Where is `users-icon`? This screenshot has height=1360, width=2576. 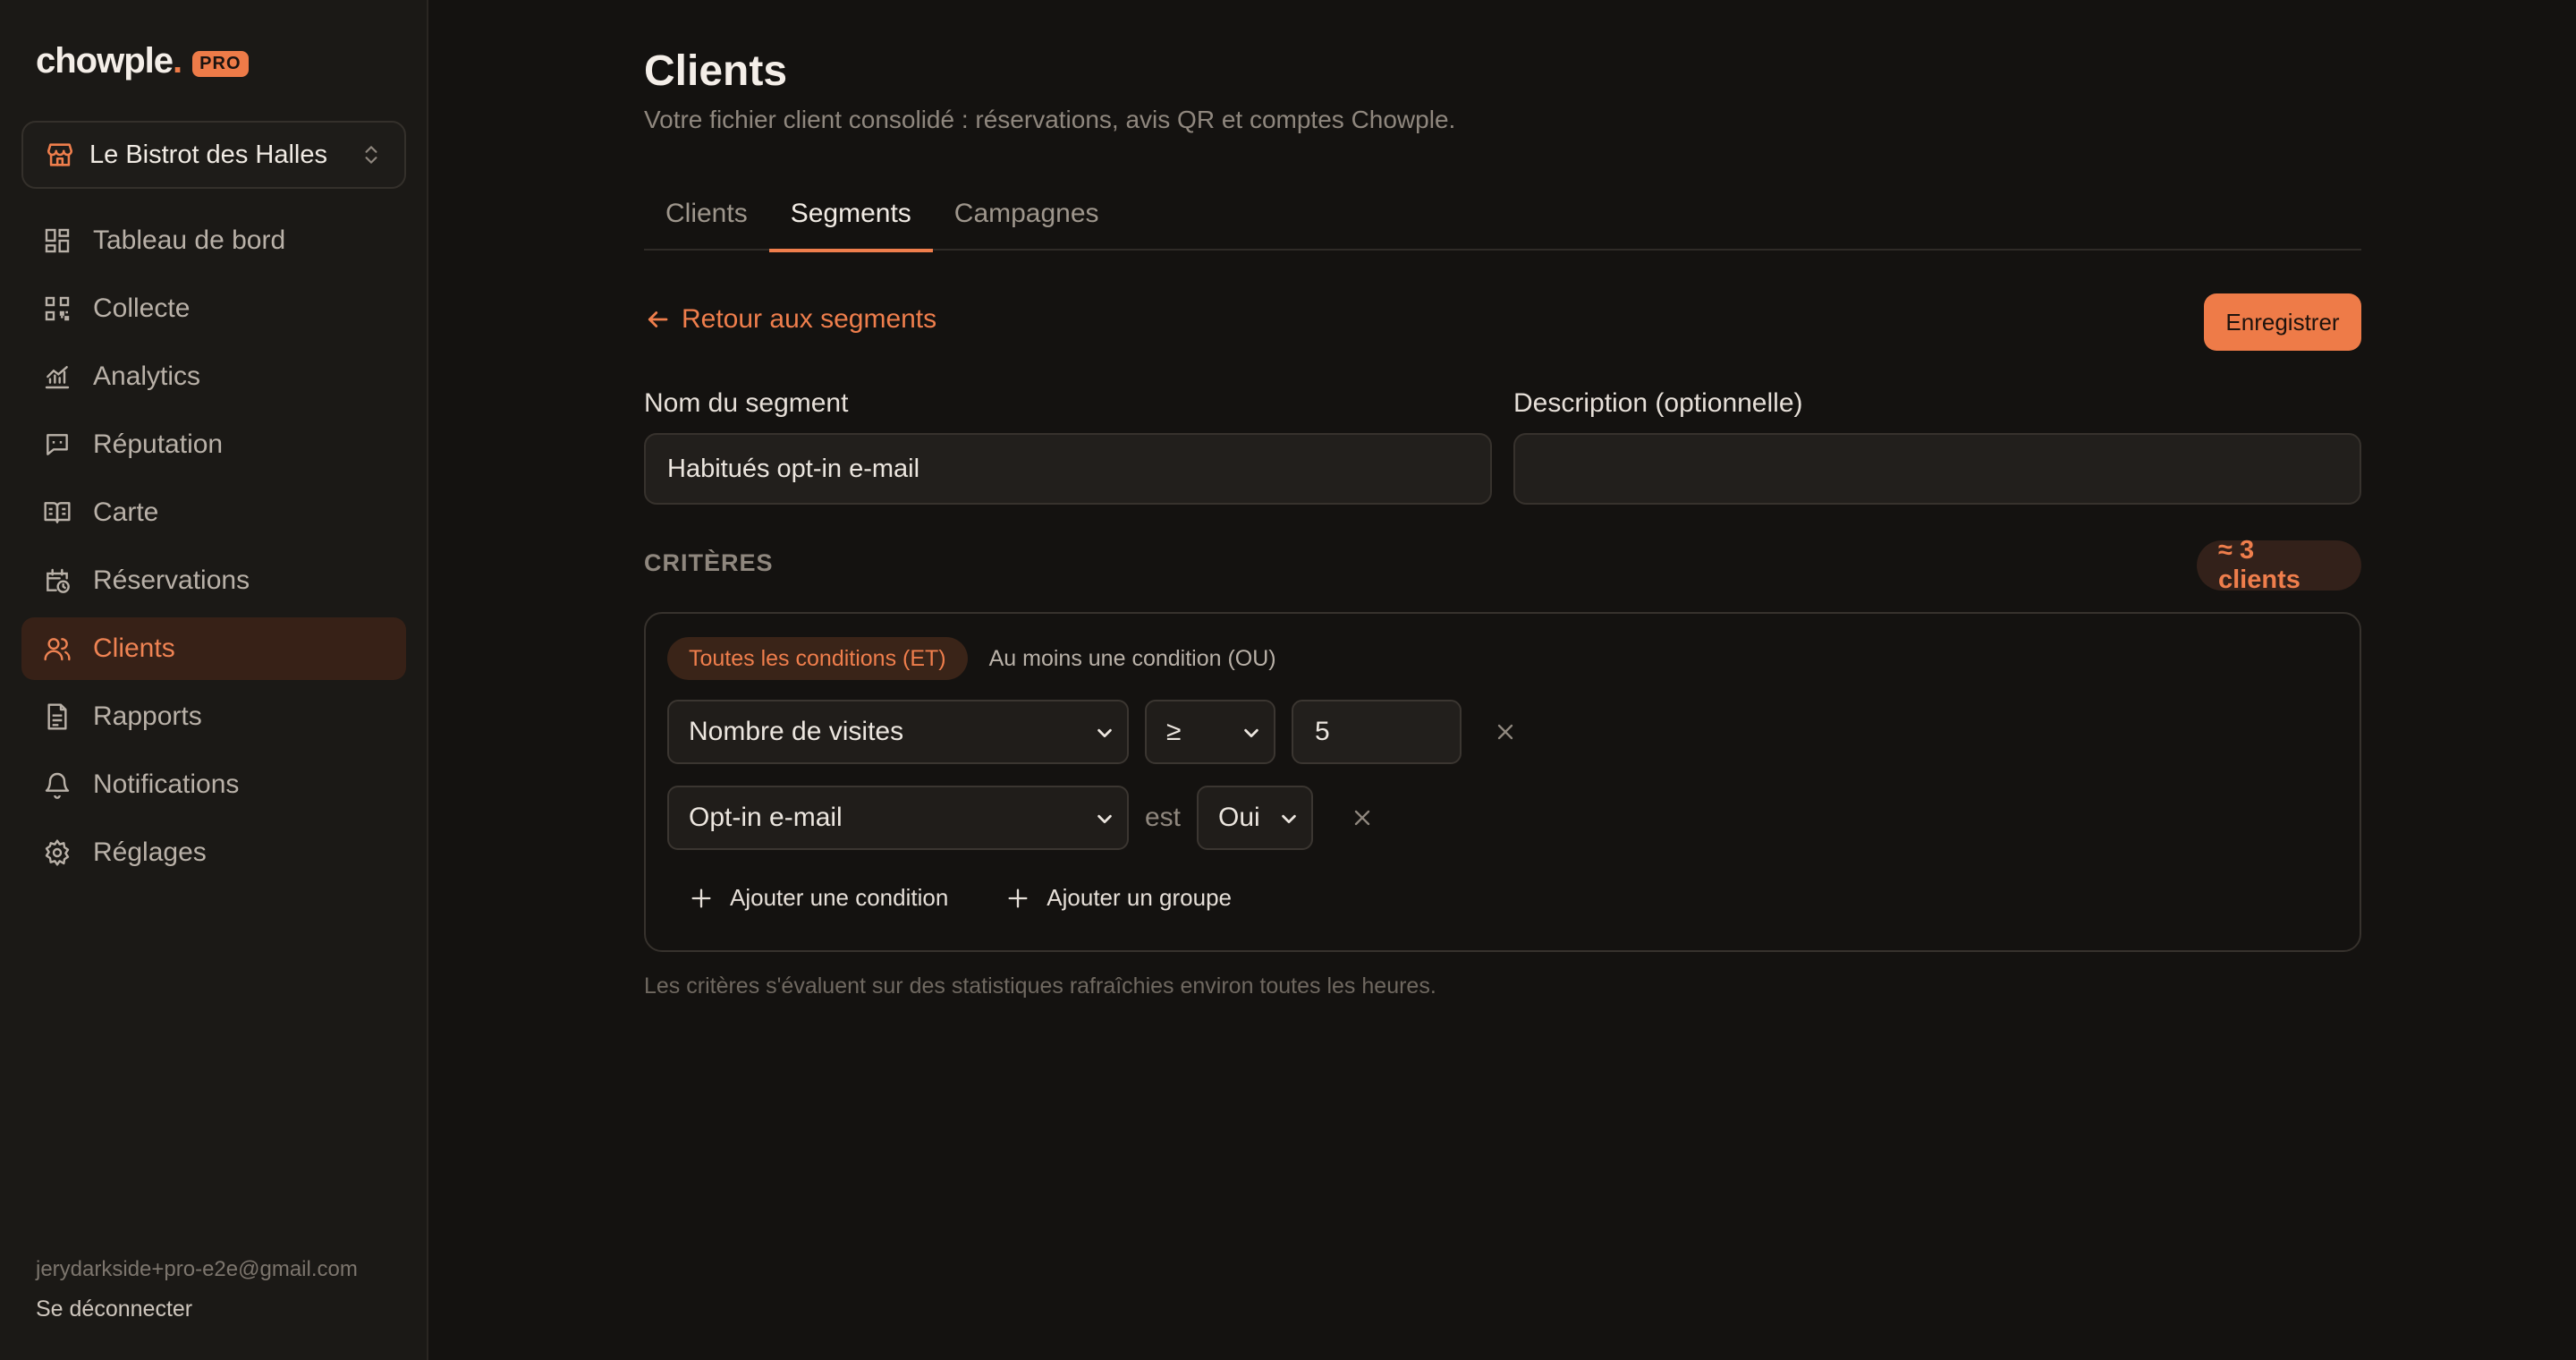 users-icon is located at coordinates (57, 649).